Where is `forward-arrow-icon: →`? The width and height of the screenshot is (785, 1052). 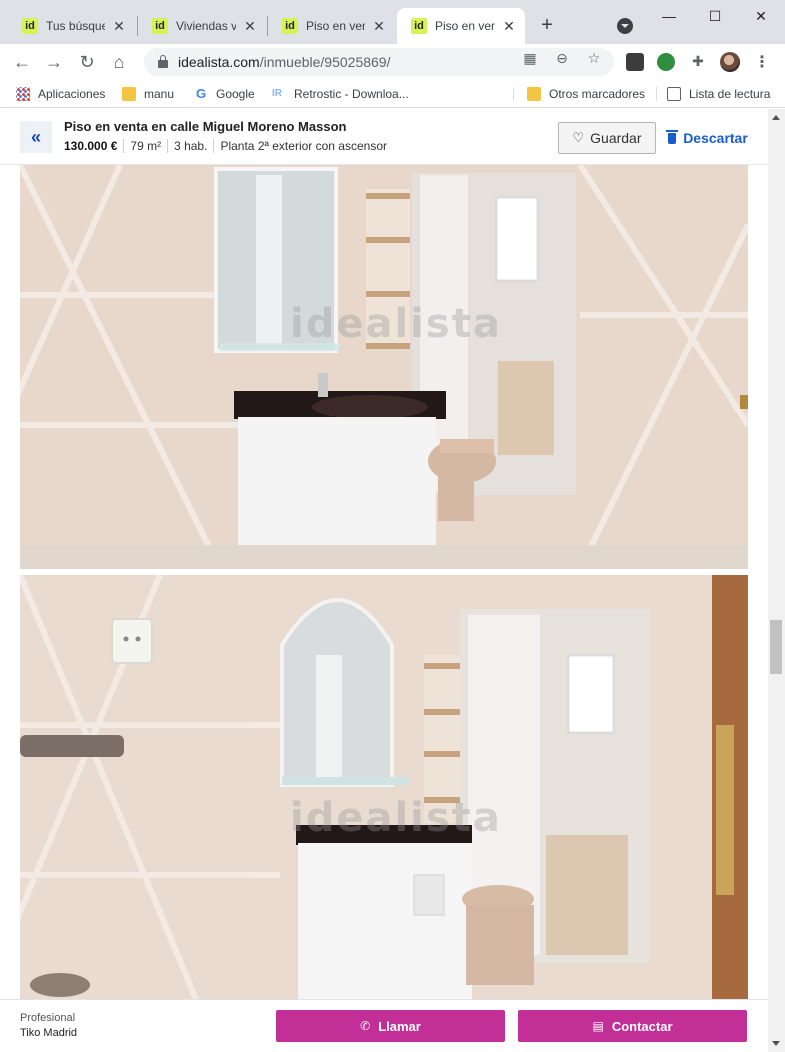 forward-arrow-icon: → is located at coordinates (54, 62).